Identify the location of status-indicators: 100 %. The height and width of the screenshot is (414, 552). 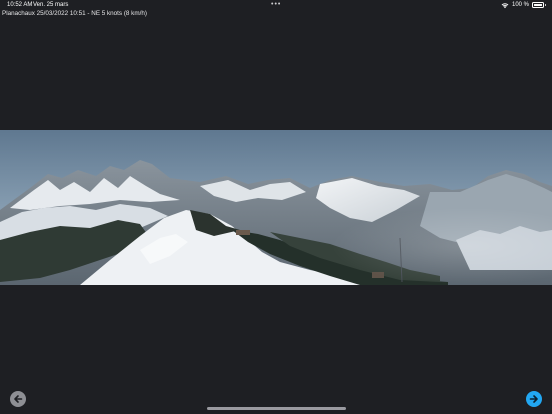
(523, 5).